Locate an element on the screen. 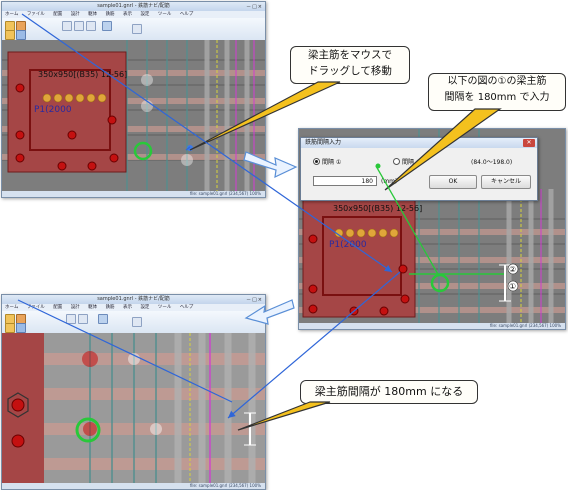 The width and height of the screenshot is (568, 490). bottom-window-title: sample01.gnrl - 鉄筋ナビ/配筋 is located at coordinates (133, 299).